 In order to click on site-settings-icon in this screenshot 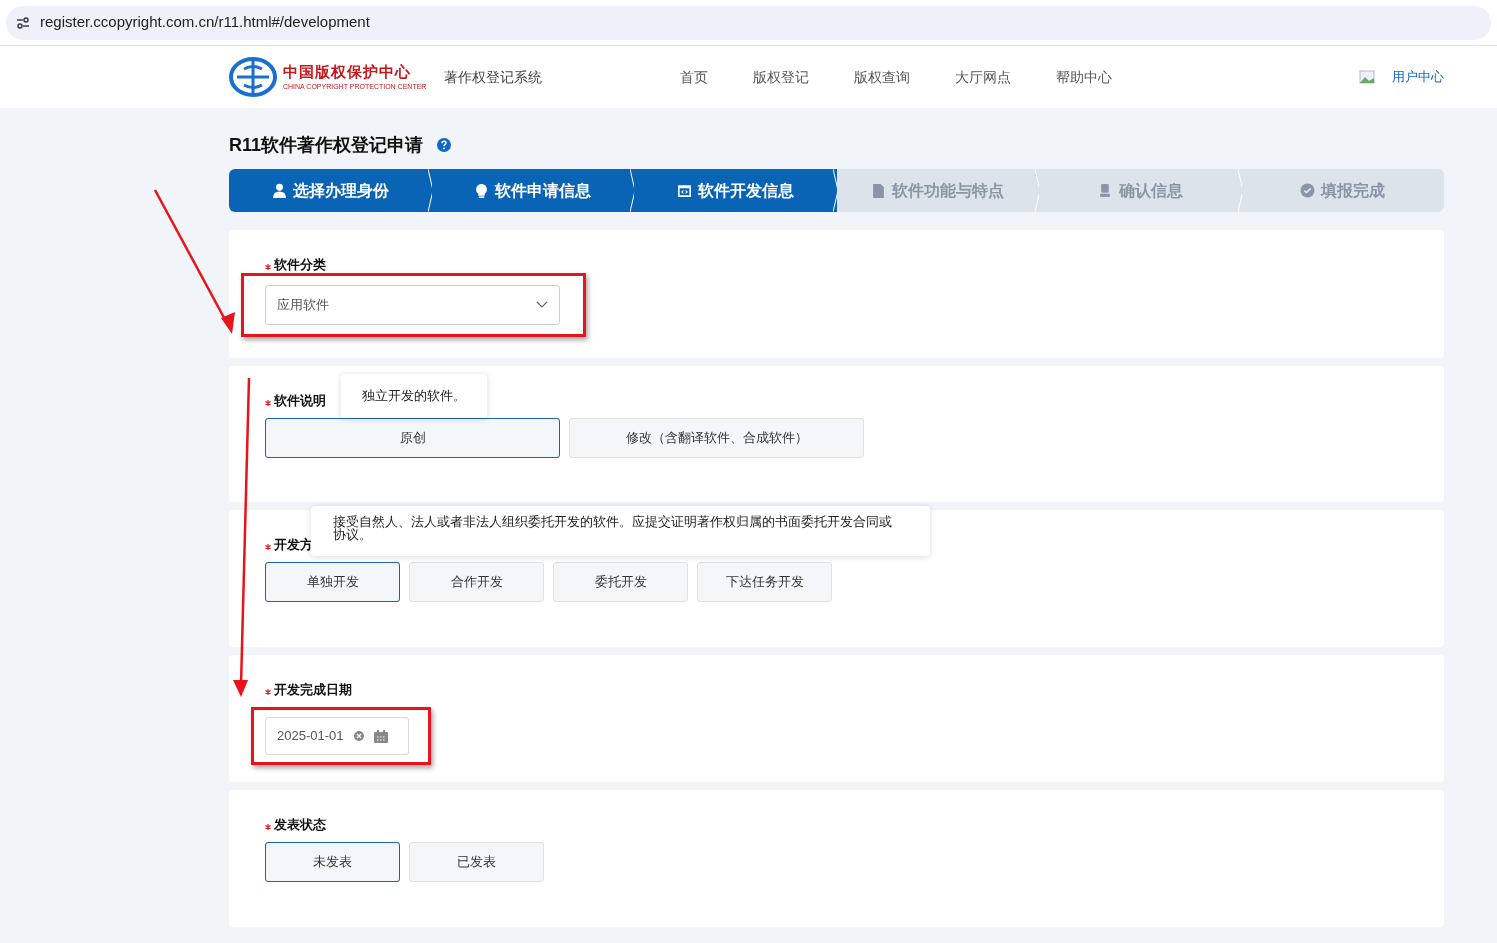, I will do `click(23, 22)`.